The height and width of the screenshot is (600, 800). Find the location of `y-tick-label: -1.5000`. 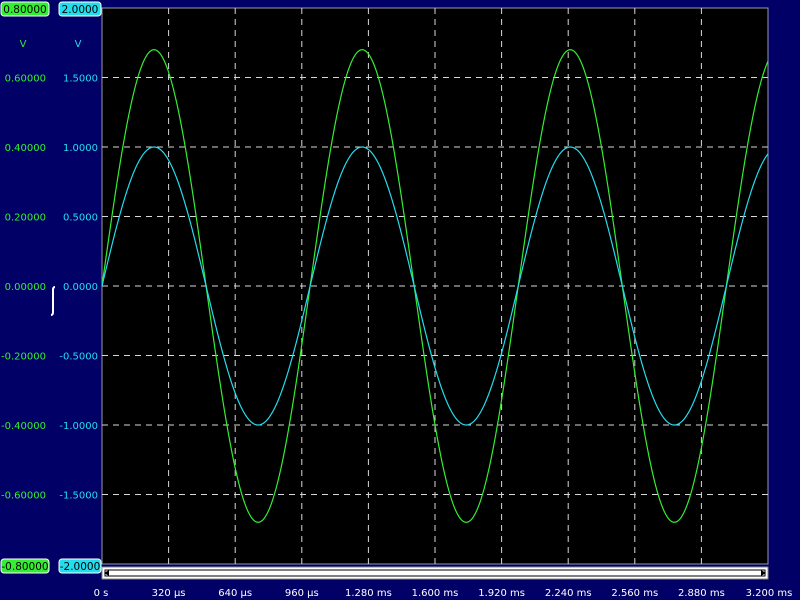

y-tick-label: -1.5000 is located at coordinates (78, 496).